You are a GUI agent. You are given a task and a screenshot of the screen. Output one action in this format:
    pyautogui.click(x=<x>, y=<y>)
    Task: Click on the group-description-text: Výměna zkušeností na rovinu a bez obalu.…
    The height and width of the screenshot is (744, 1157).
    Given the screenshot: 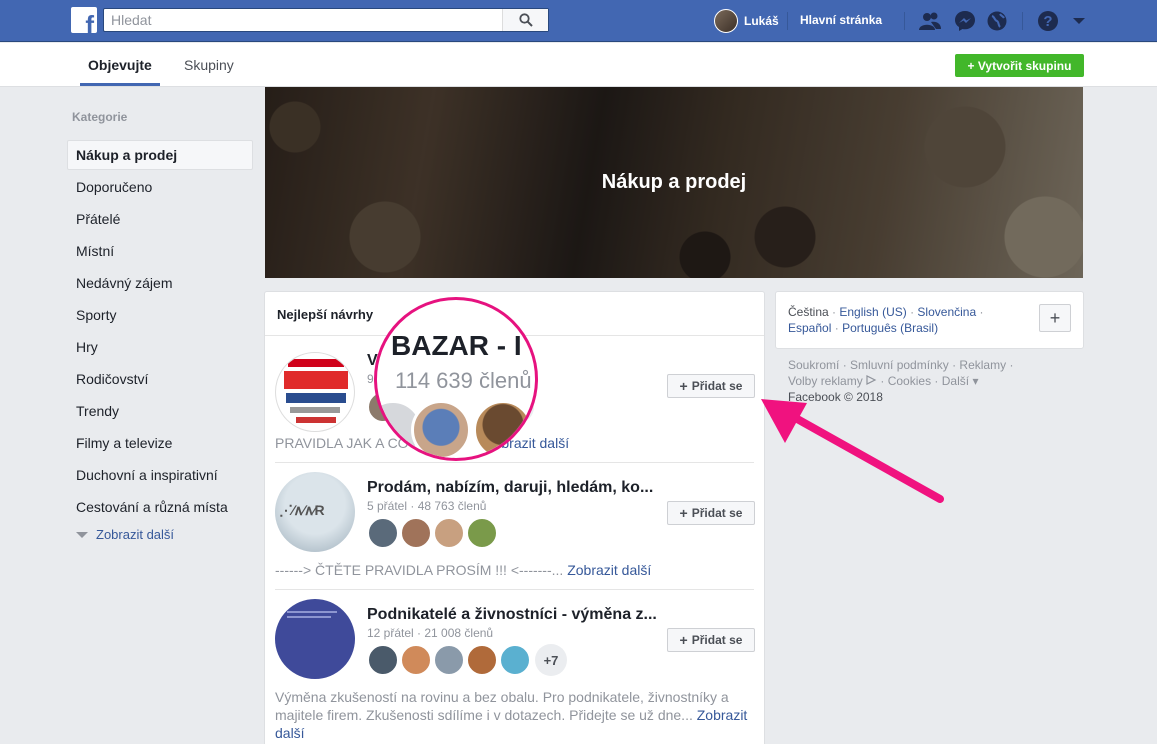 What is the action you would take?
    pyautogui.click(x=502, y=706)
    